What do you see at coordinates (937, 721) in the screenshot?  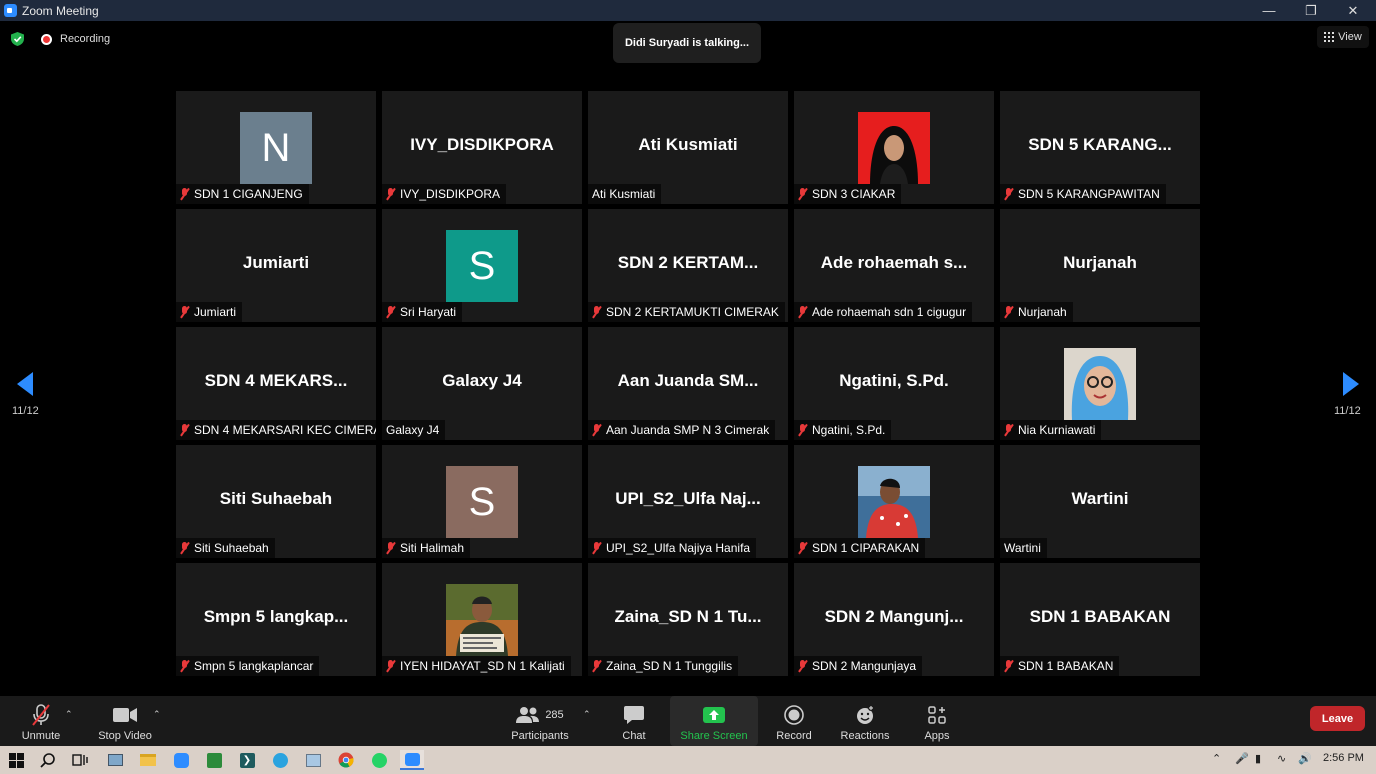 I see `apps-button: Apps` at bounding box center [937, 721].